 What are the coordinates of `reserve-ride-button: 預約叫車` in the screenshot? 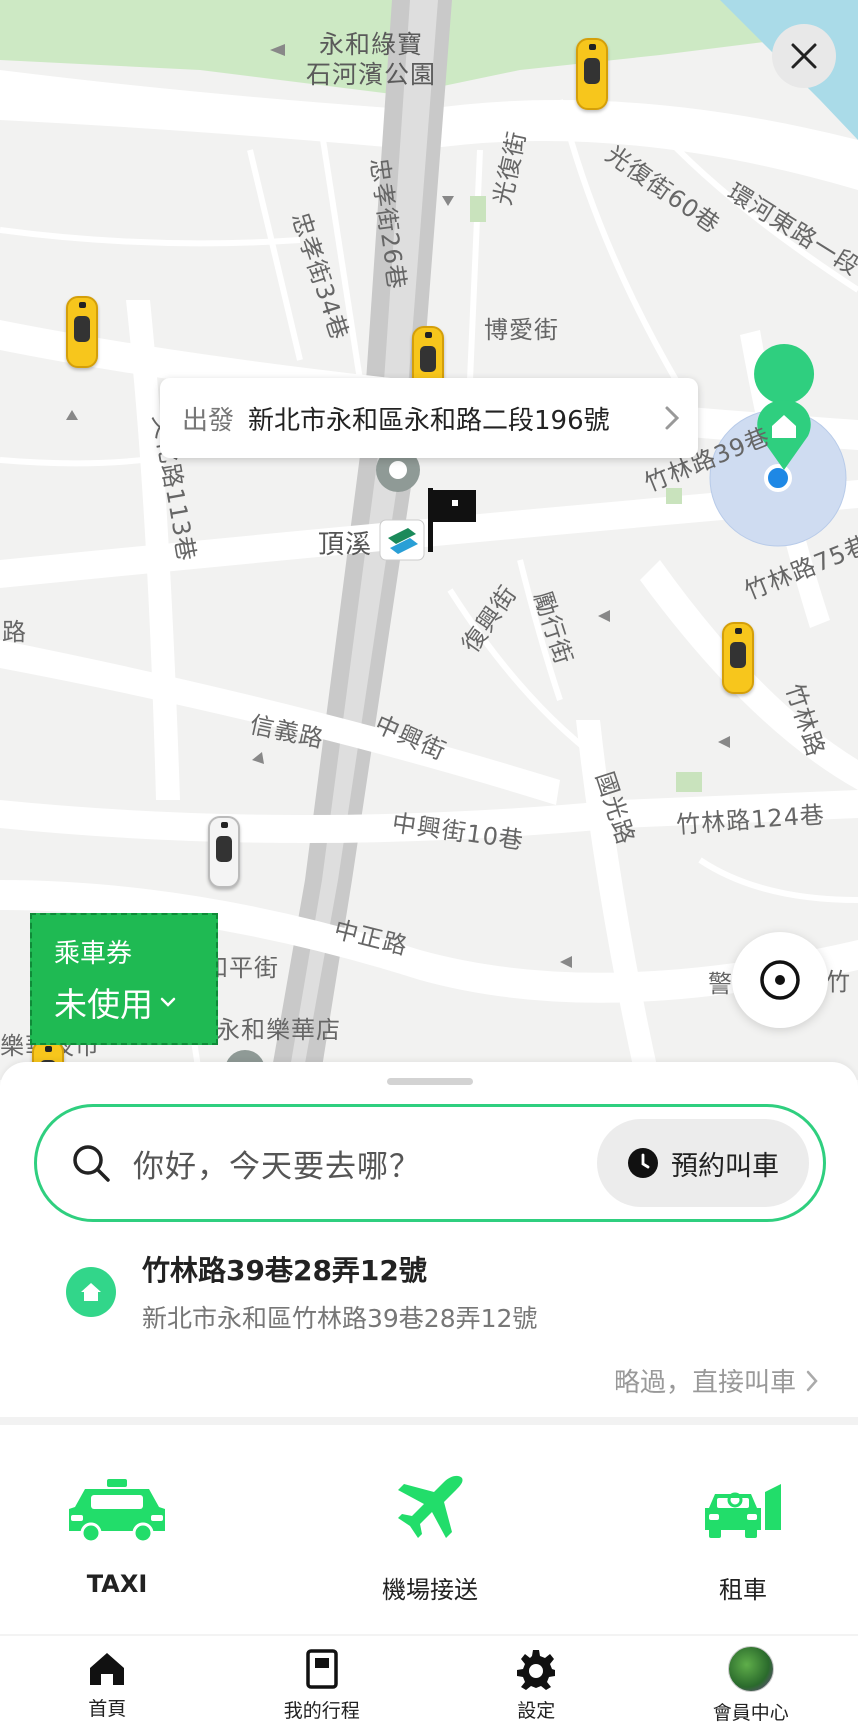 It's located at (703, 1163).